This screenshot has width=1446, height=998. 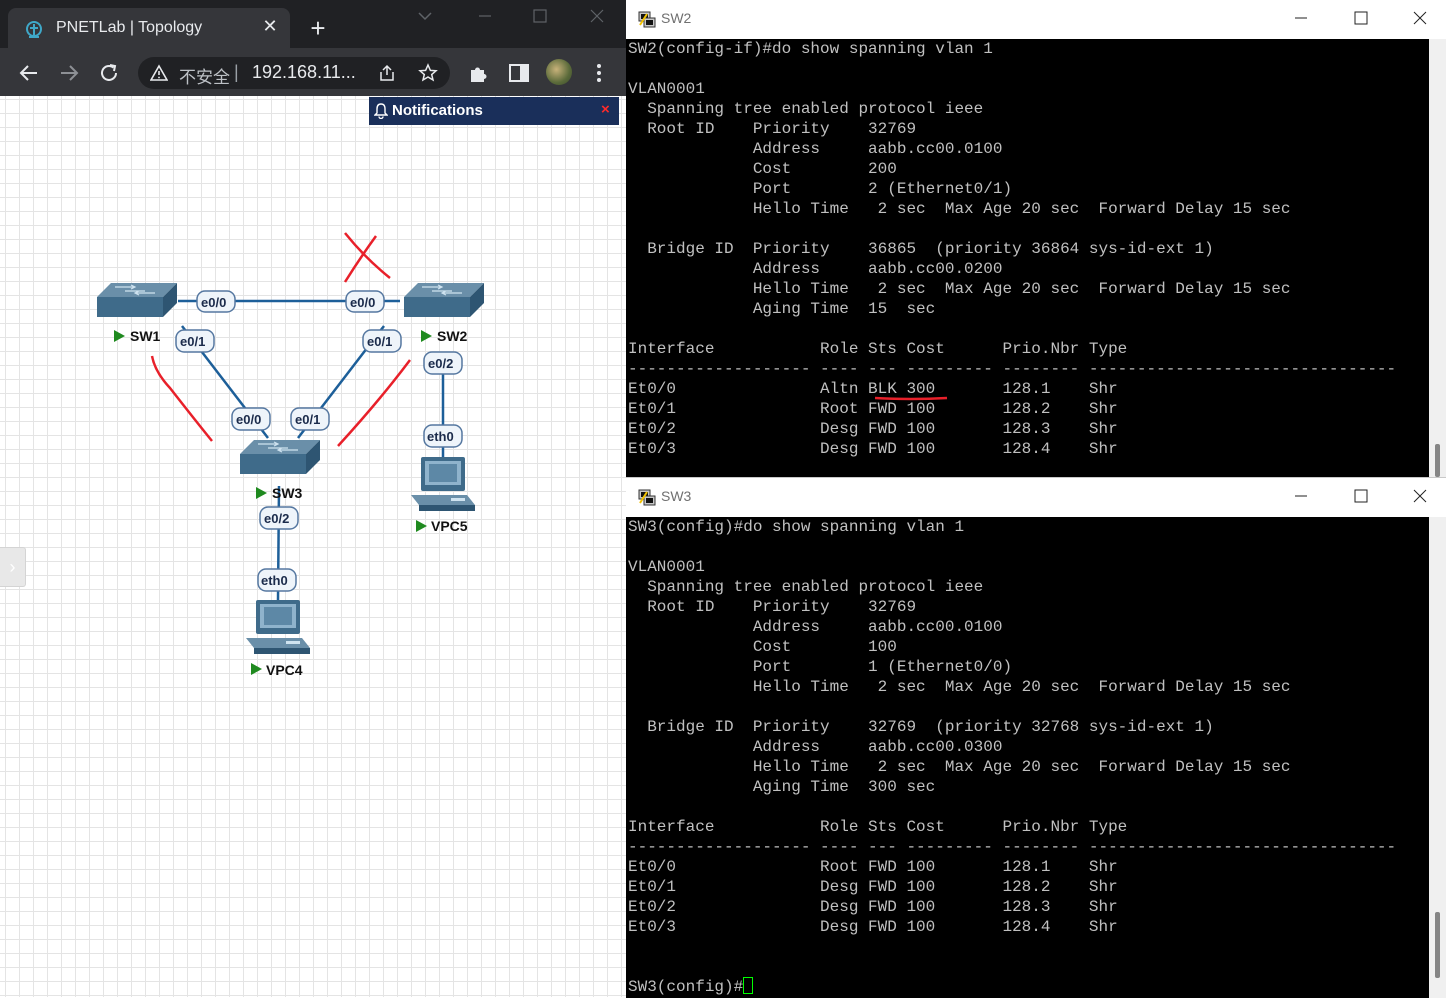 I want to click on terminal-line: Et0/0 Root FWD 100 128.1 Shr, so click(x=873, y=867).